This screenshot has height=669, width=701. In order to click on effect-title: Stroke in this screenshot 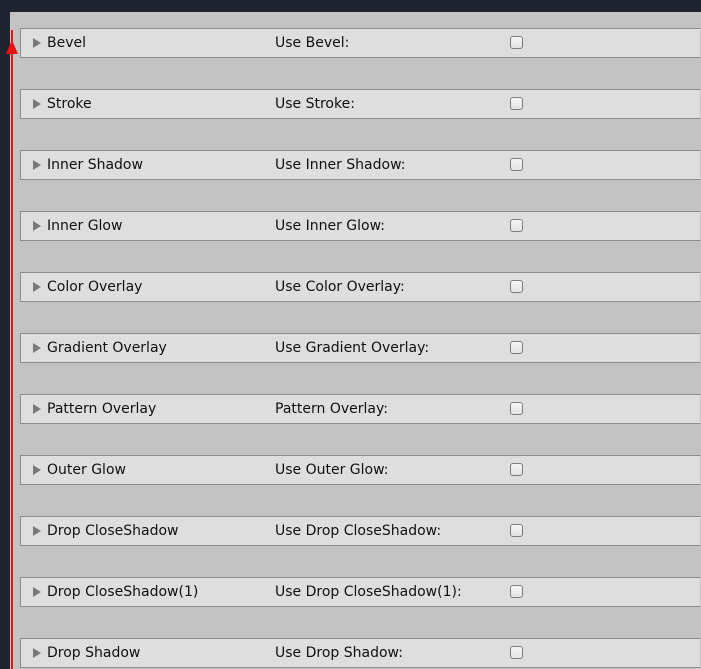, I will do `click(69, 104)`.